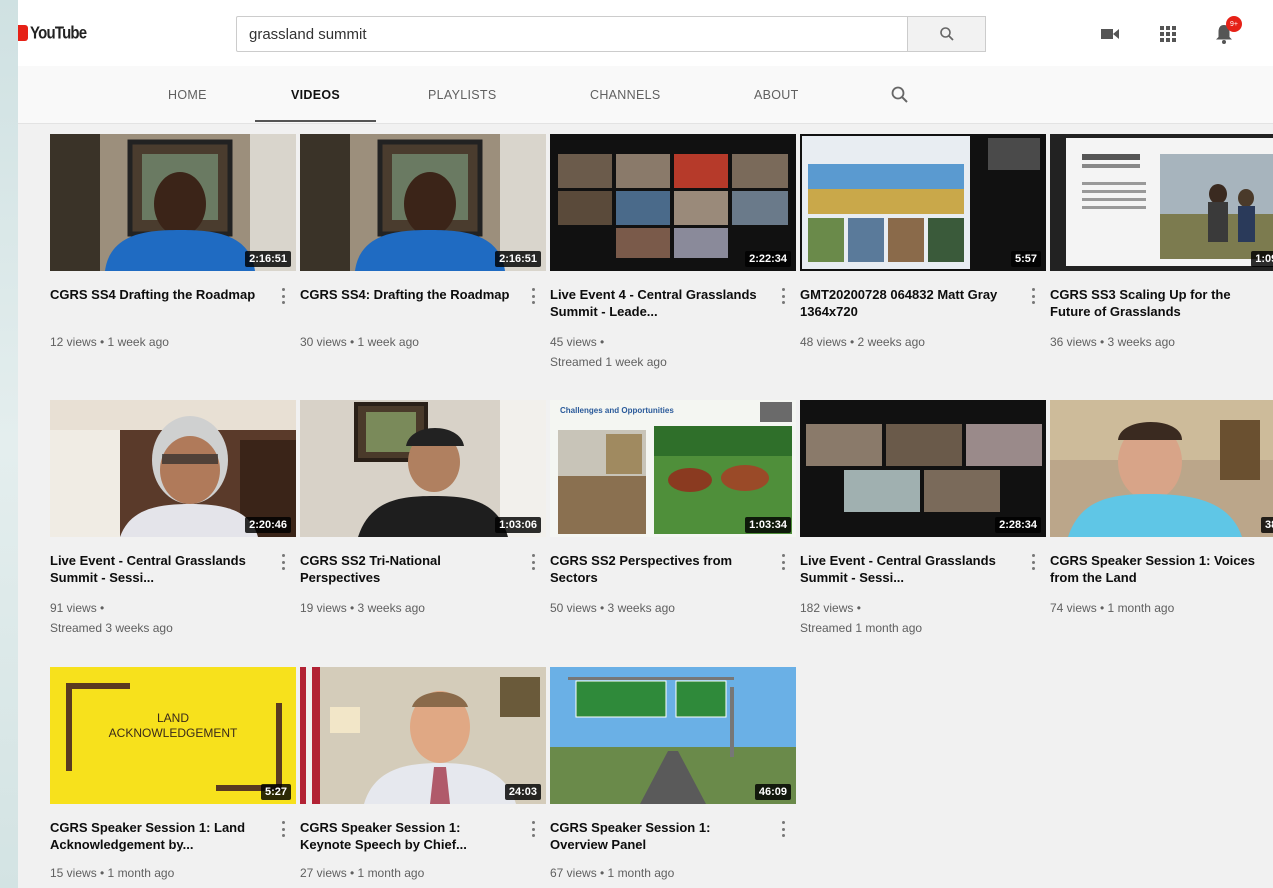 The image size is (1273, 888). What do you see at coordinates (830, 608) in the screenshot?
I see `video-views-age: 182 views •` at bounding box center [830, 608].